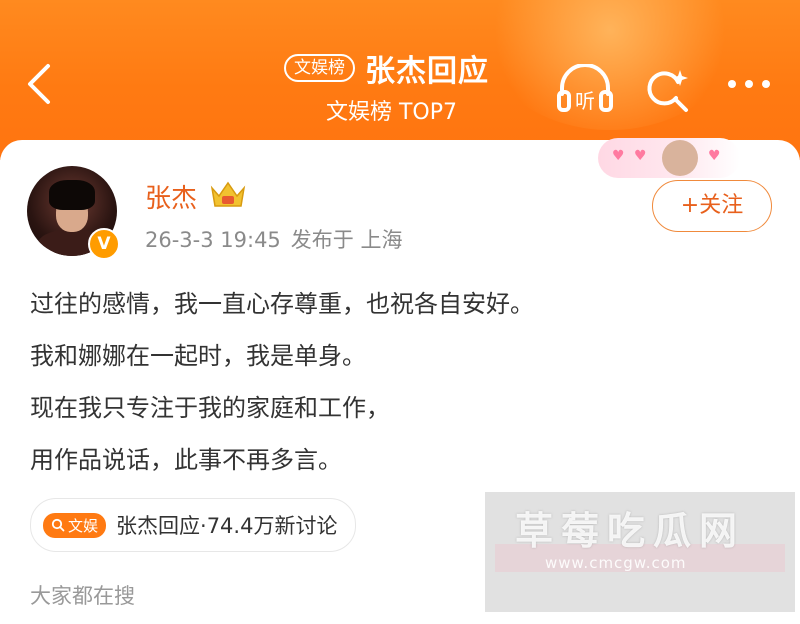 The width and height of the screenshot is (800, 624). Describe the element at coordinates (630, 531) in the screenshot. I see `watermark-title: 草莓吃瓜网` at that location.